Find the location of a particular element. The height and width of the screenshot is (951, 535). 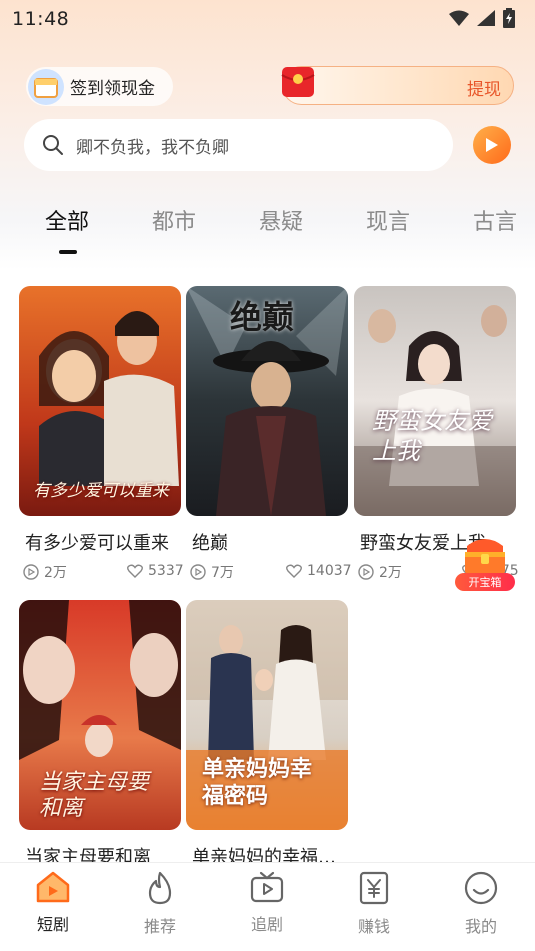

poster-title-text: 当家主母要和离 is located at coordinates (94, 795).